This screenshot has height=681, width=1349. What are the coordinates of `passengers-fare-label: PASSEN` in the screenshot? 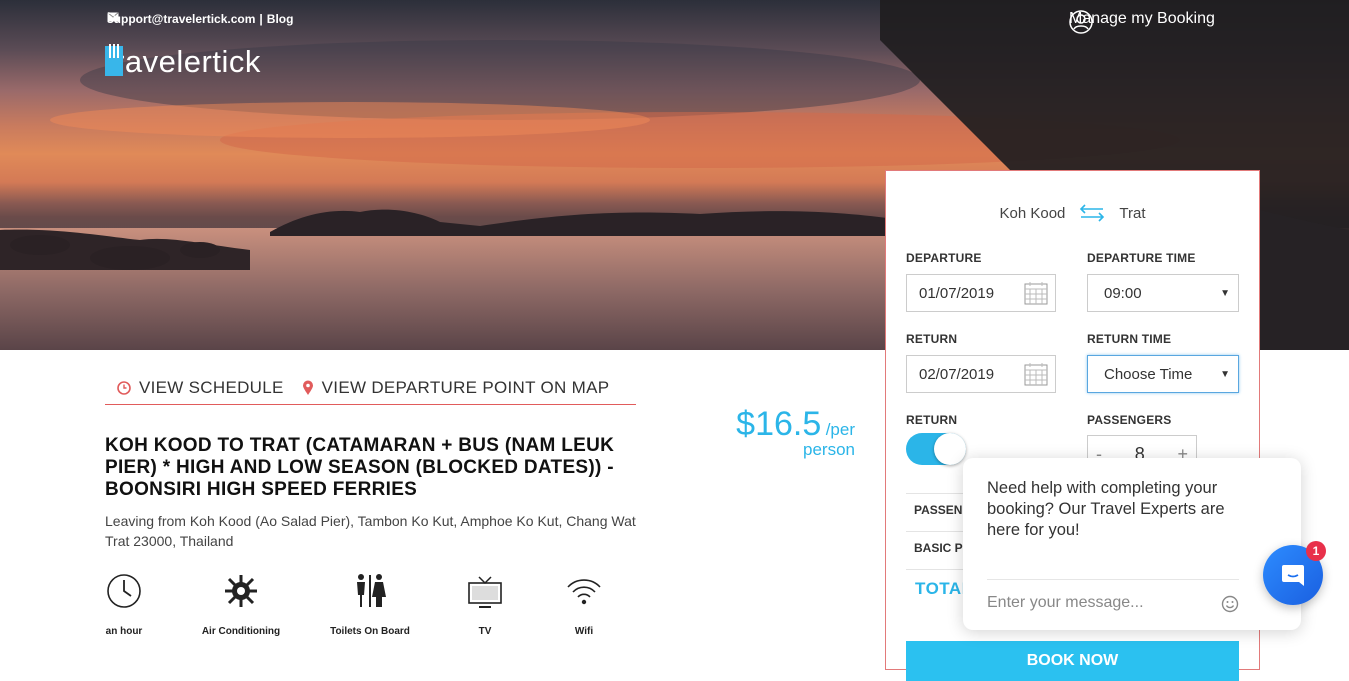 It's located at (938, 510).